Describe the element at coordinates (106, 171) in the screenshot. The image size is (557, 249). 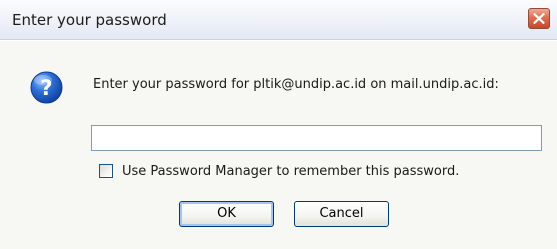
I see `remember-password-checkbox` at that location.